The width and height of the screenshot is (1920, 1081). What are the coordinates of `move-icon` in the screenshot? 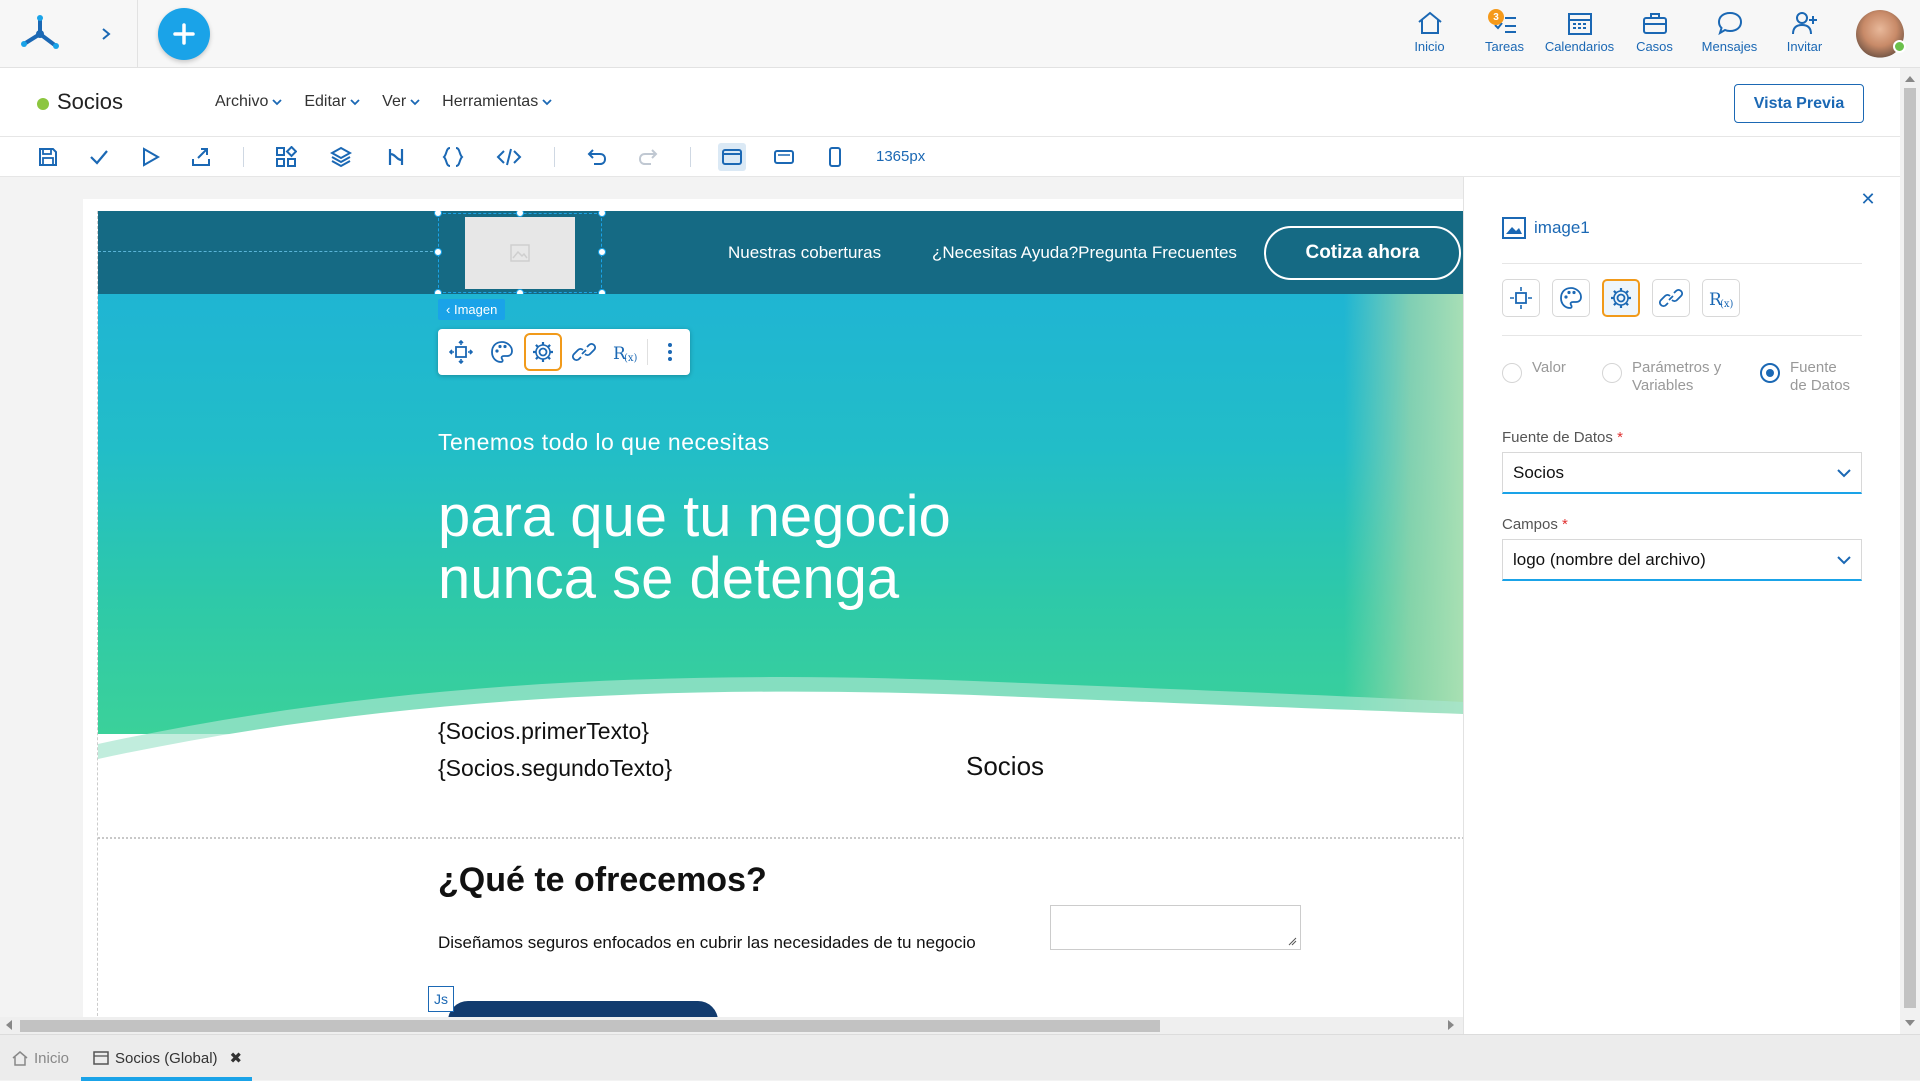 It's located at (461, 352).